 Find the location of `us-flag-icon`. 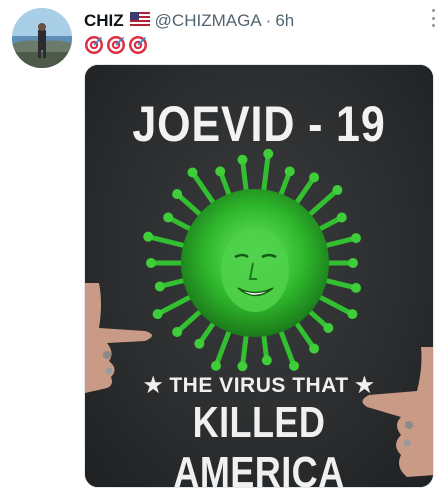

us-flag-icon is located at coordinates (139, 21).